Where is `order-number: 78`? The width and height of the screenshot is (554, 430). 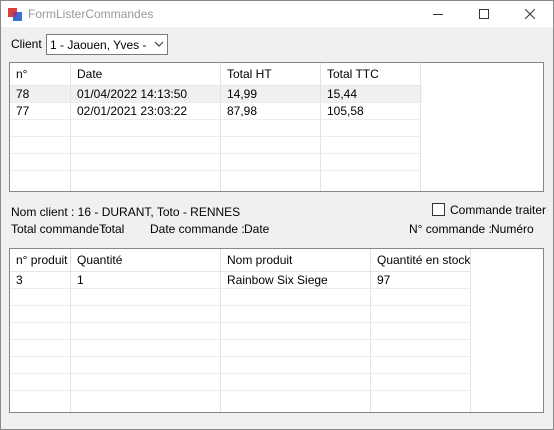
order-number: 78 is located at coordinates (40, 94).